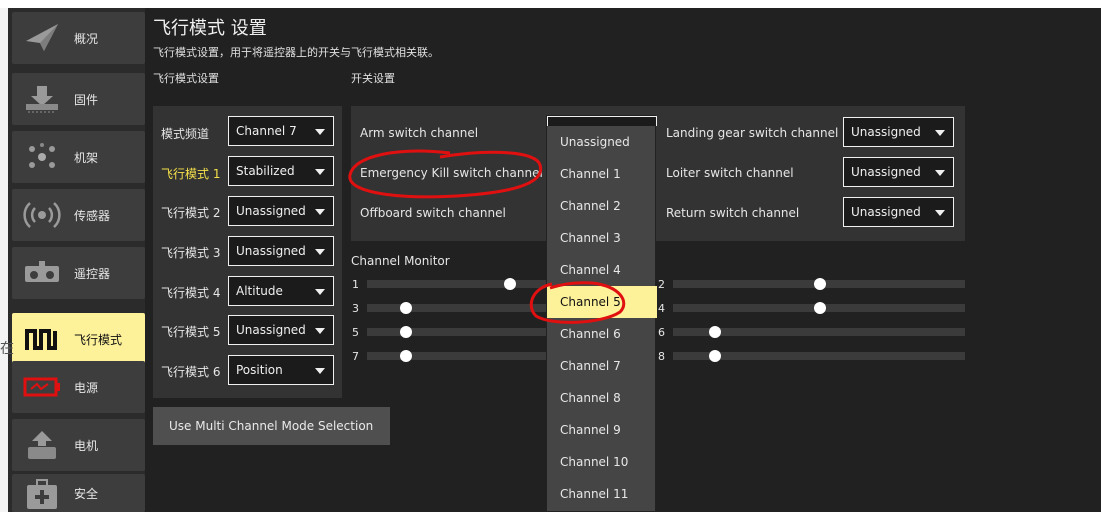 Image resolution: width=1101 pixels, height=513 pixels. Describe the element at coordinates (92, 215) in the screenshot. I see `sidebar-item-label: 传感器` at that location.